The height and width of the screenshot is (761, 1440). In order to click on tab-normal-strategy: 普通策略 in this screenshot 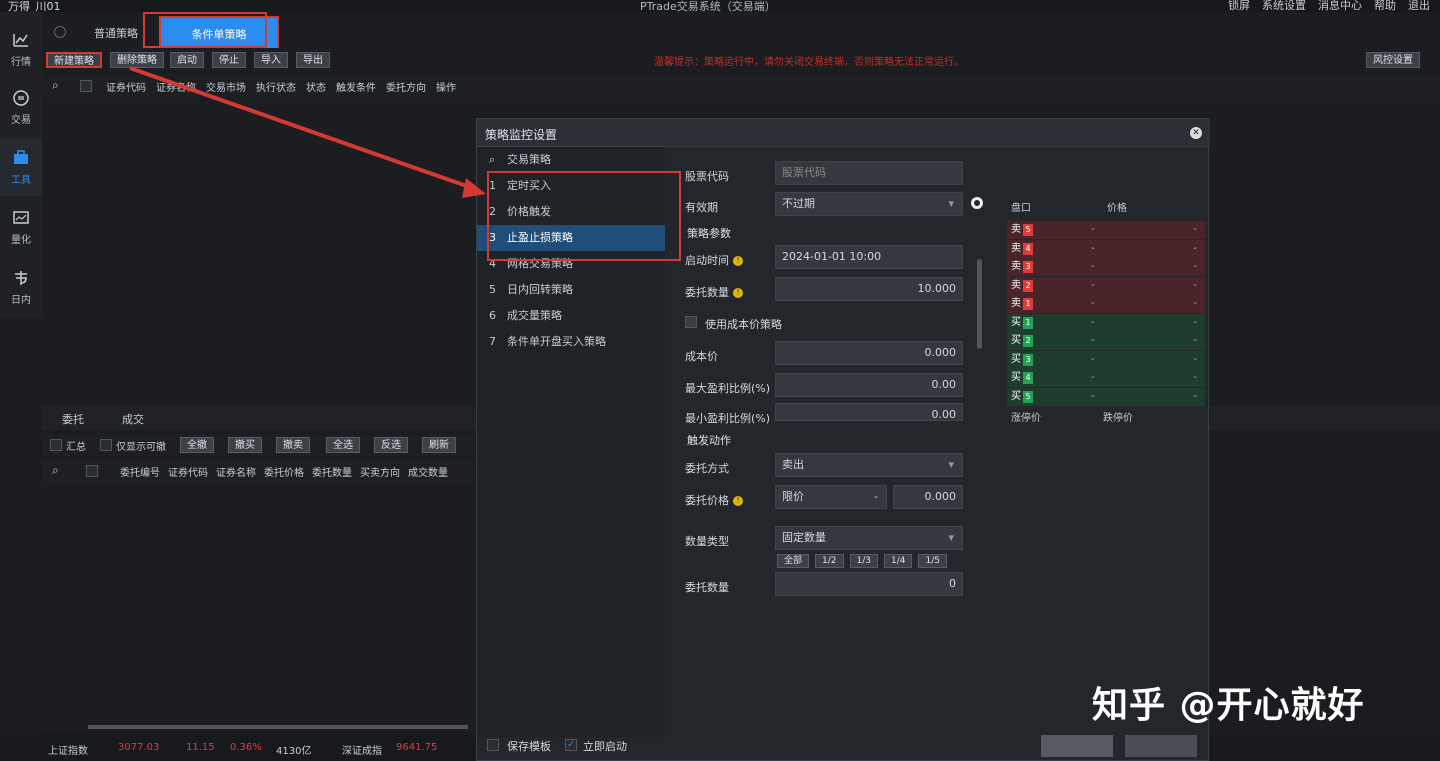, I will do `click(116, 34)`.